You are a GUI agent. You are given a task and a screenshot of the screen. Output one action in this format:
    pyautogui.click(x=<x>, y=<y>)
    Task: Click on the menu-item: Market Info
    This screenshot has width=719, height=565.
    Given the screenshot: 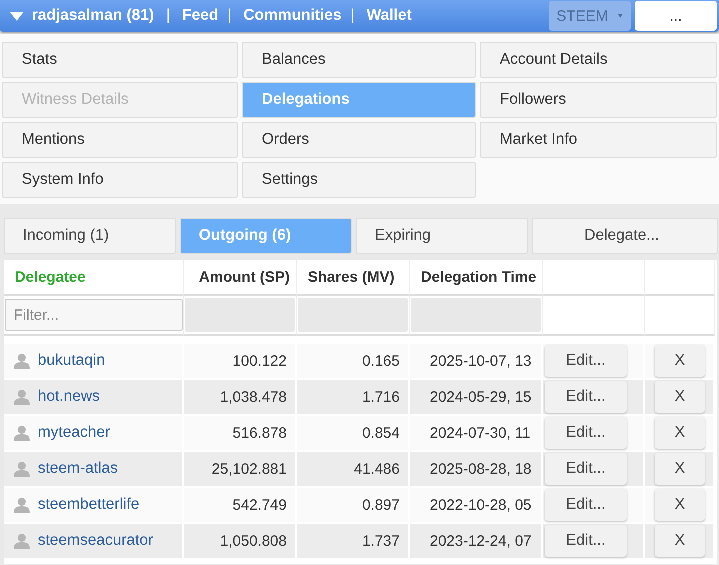 What is the action you would take?
    pyautogui.click(x=598, y=140)
    